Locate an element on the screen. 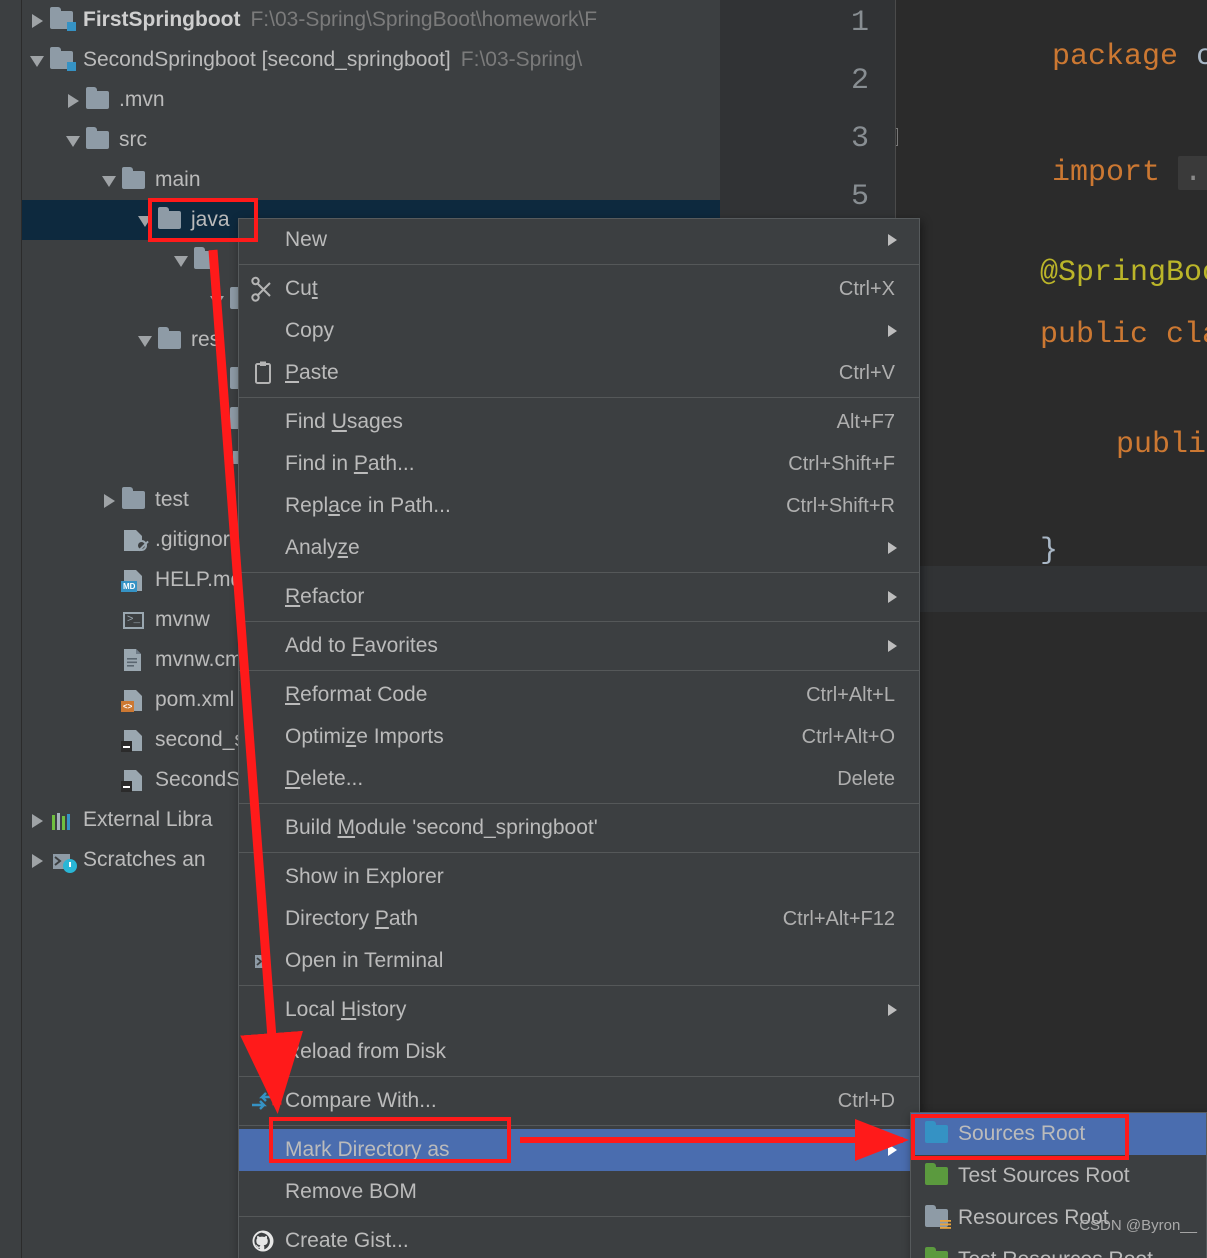  menu-item-build-module: Build Module 'second_springboot' is located at coordinates (579, 828).